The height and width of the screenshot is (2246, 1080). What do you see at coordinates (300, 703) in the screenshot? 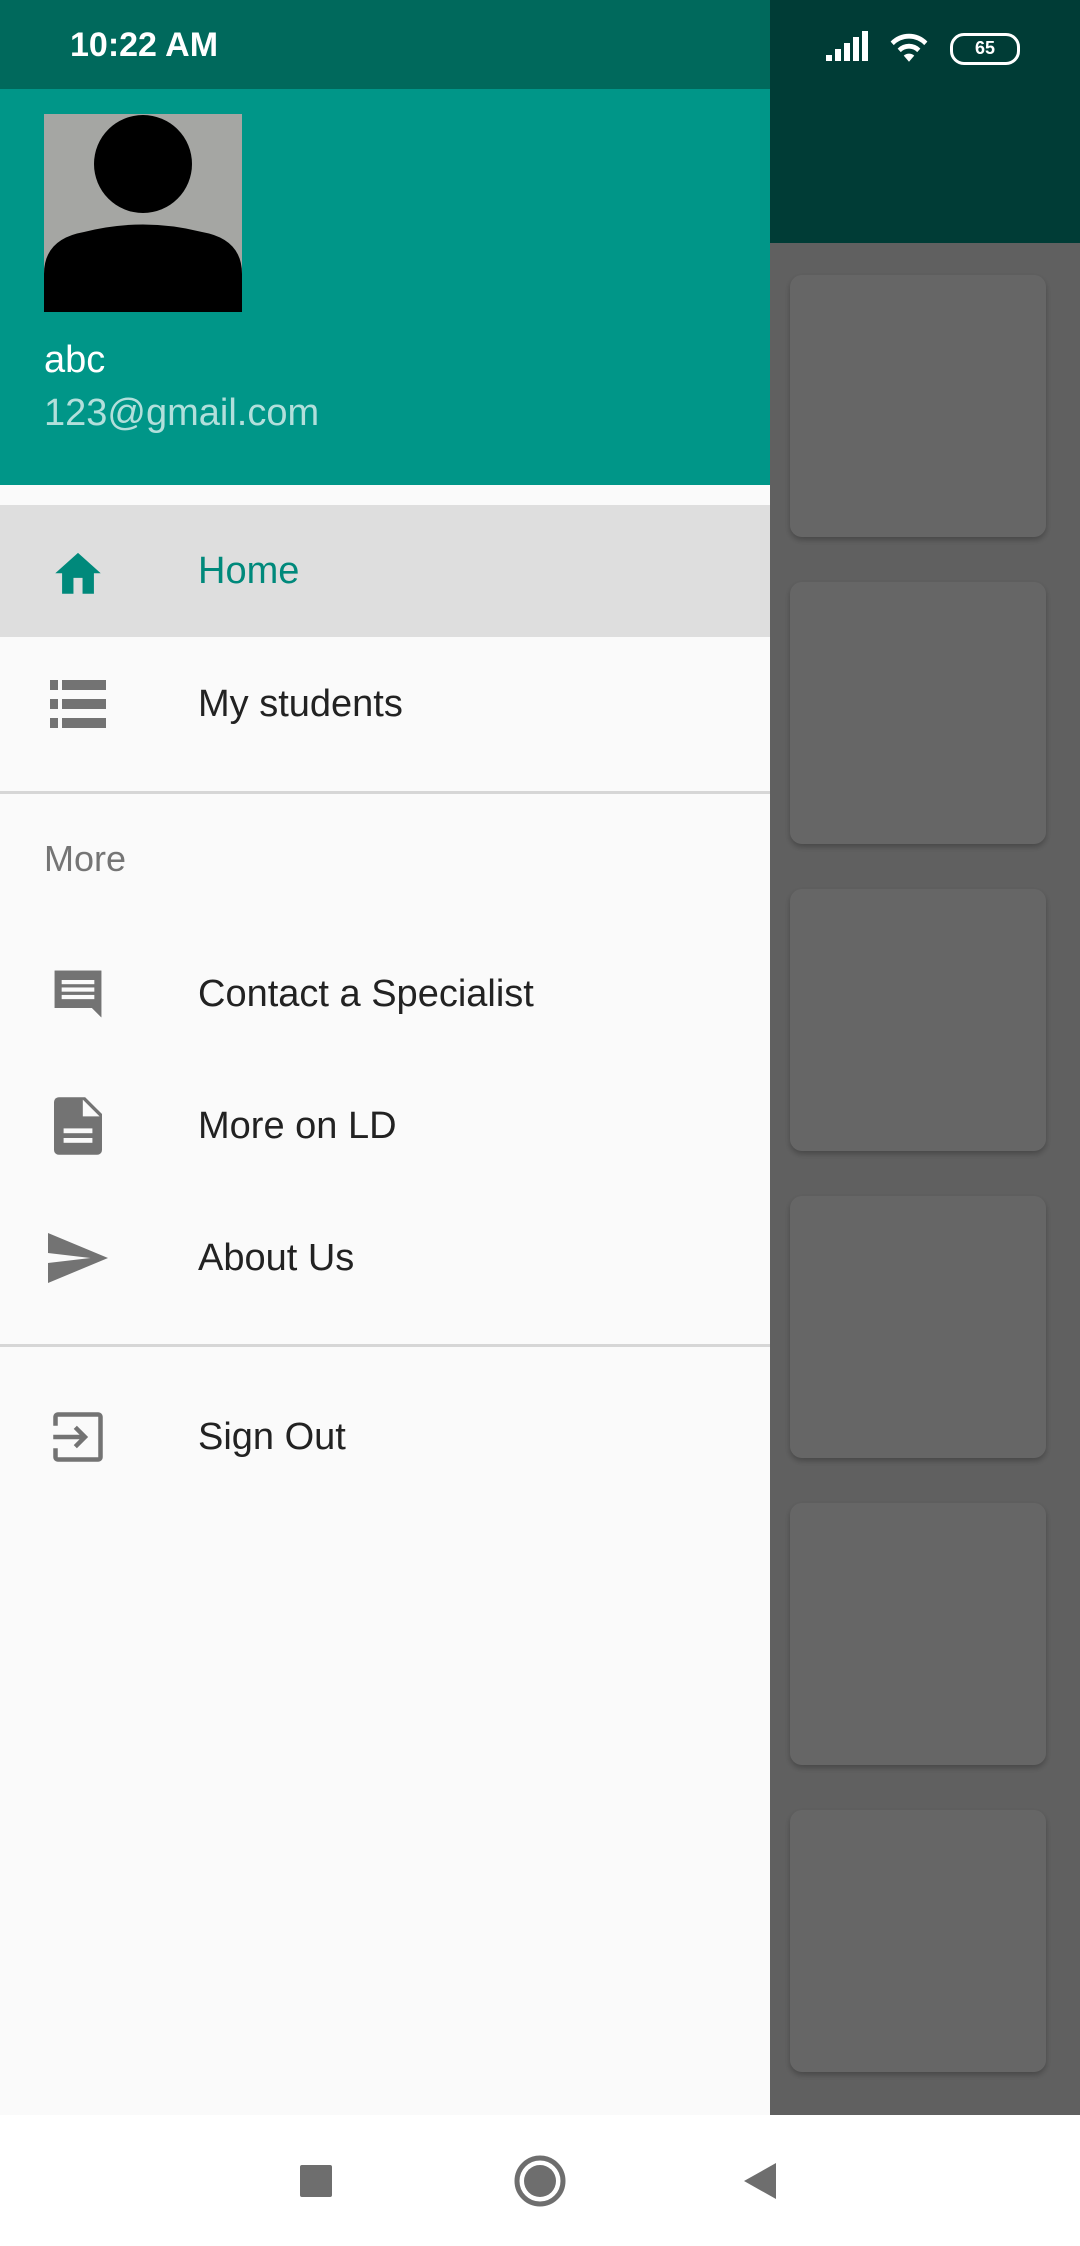
I see `drawer-item-label: My students` at bounding box center [300, 703].